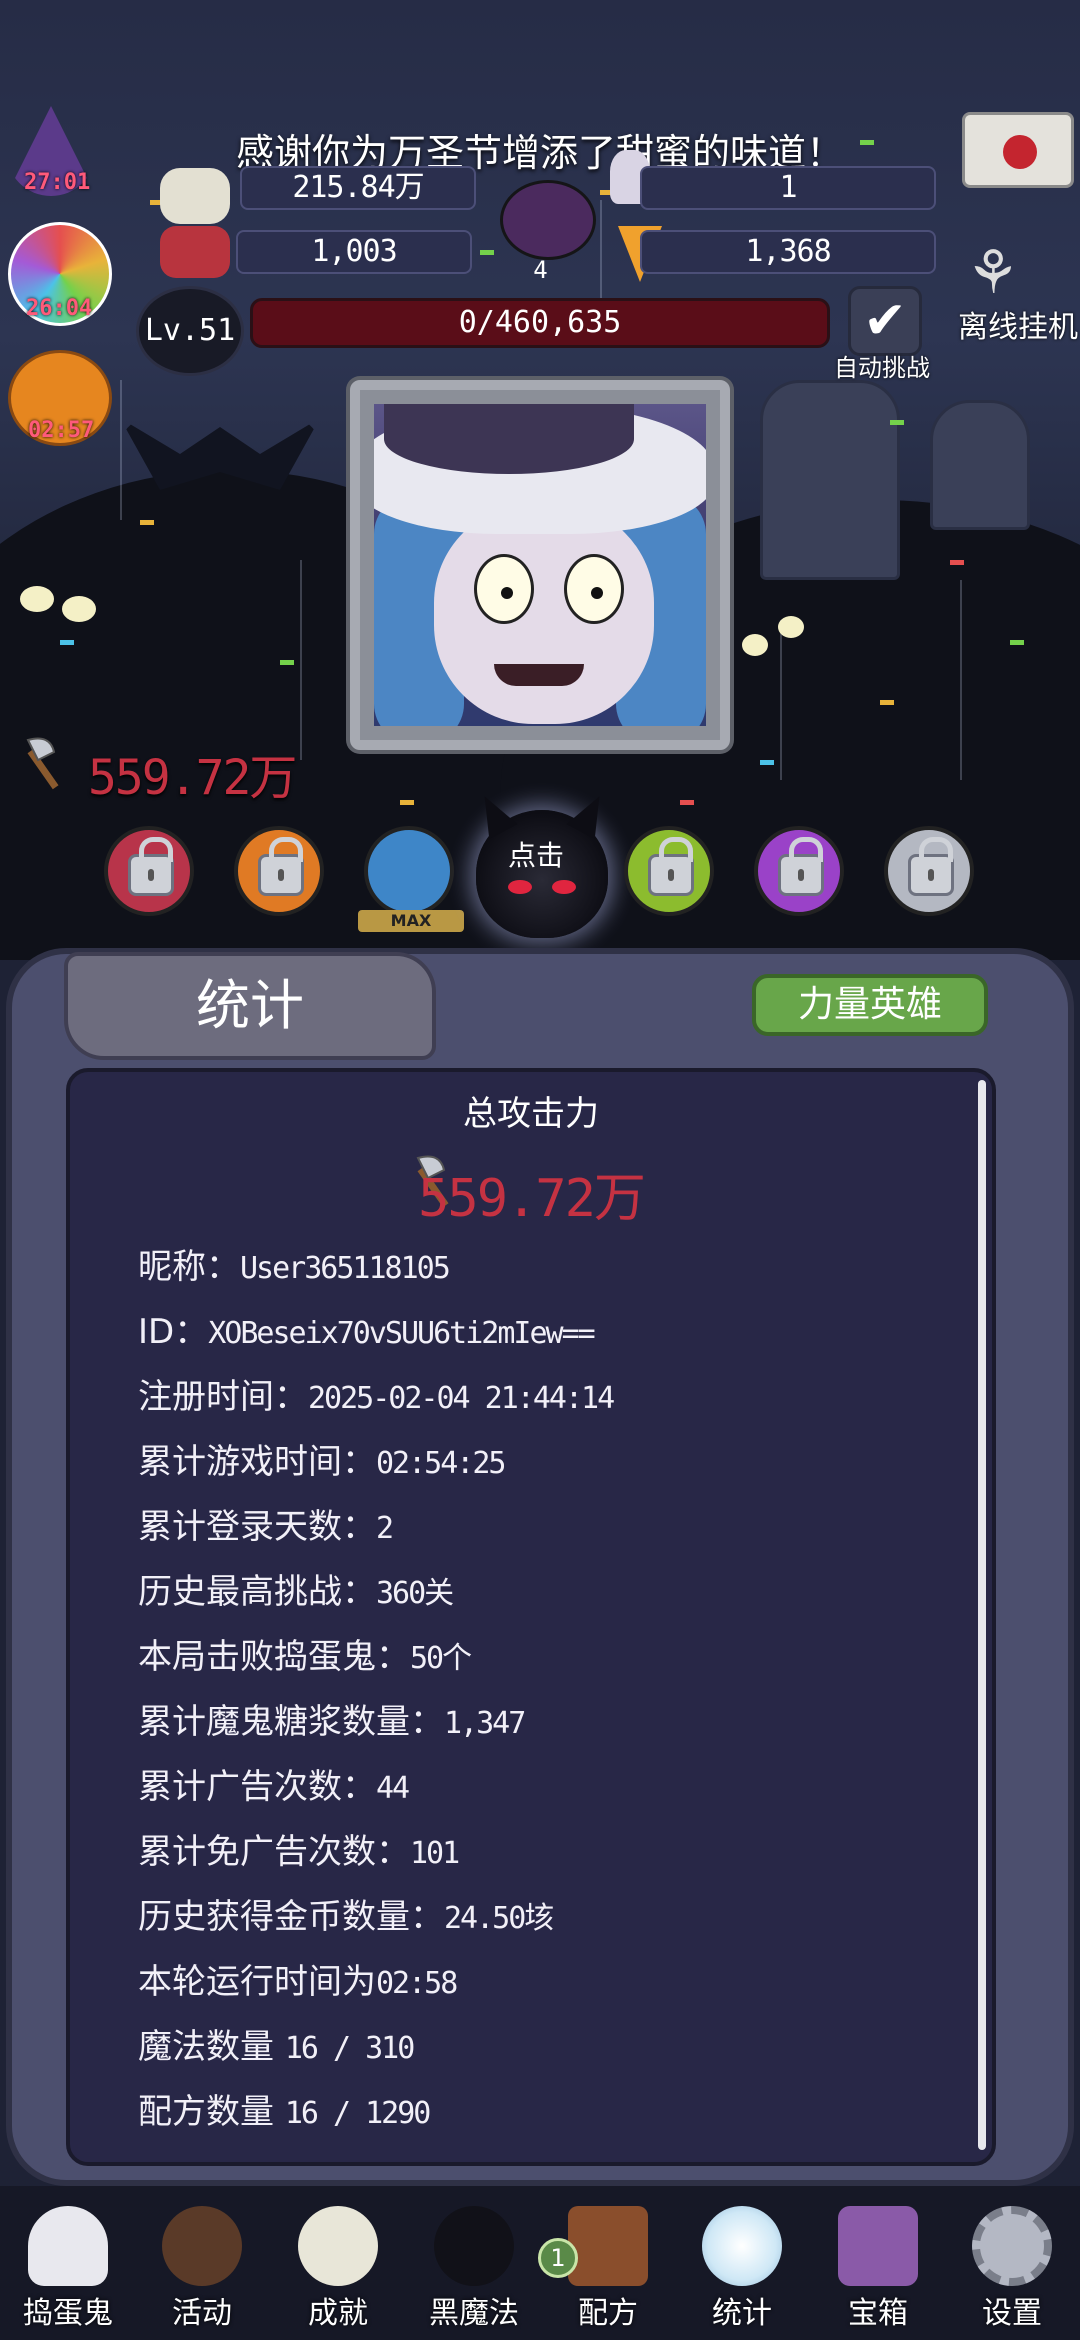  What do you see at coordinates (555, 1989) in the screenshot?
I see `stat-run-time: 本轮运行时间为02:58` at bounding box center [555, 1989].